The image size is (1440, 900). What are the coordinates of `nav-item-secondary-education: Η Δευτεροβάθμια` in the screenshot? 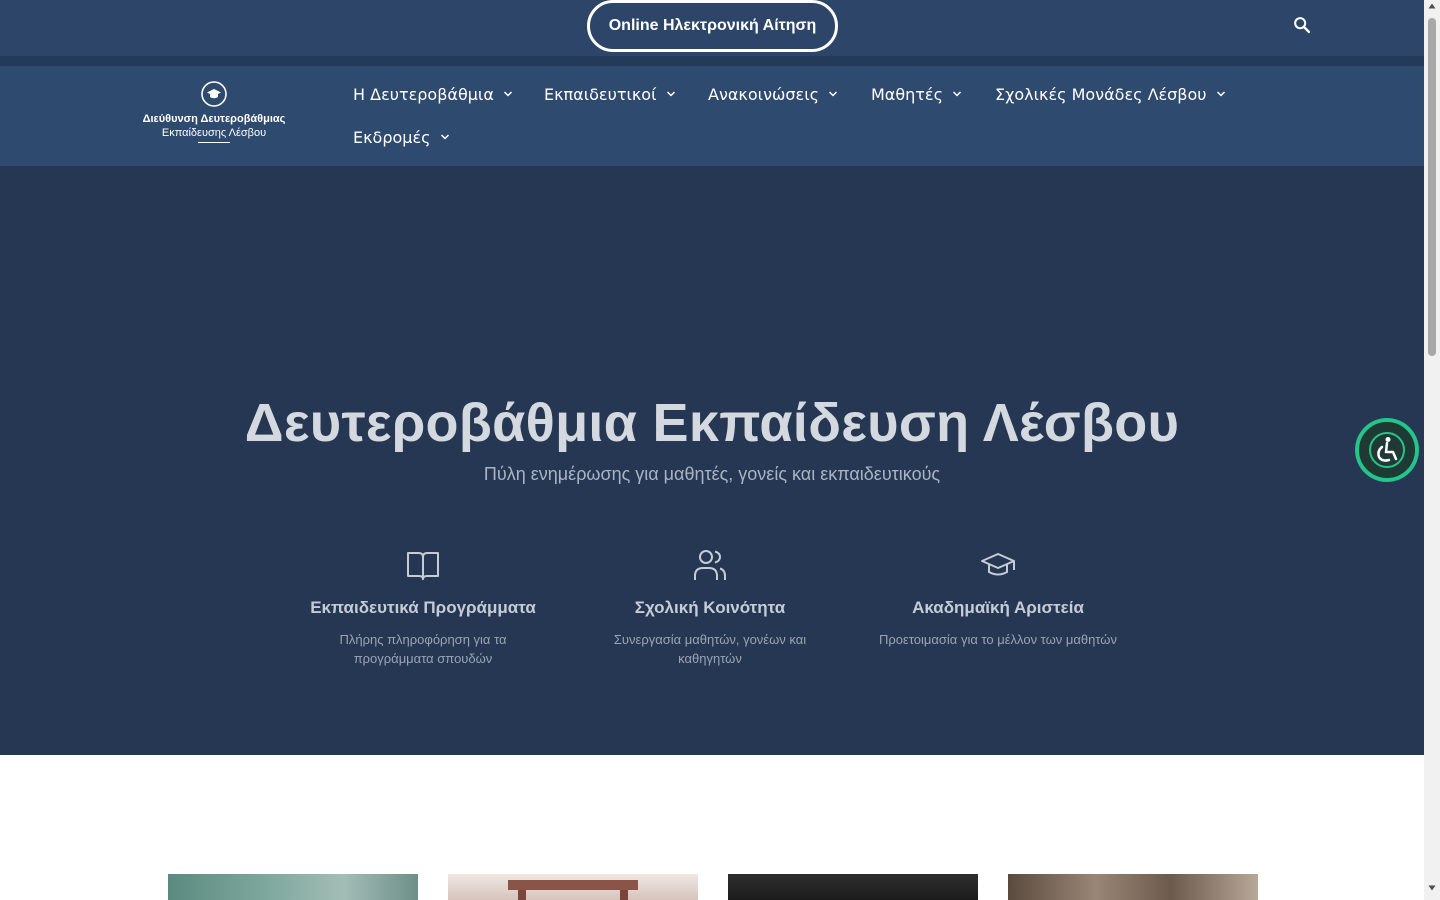 It's located at (433, 94).